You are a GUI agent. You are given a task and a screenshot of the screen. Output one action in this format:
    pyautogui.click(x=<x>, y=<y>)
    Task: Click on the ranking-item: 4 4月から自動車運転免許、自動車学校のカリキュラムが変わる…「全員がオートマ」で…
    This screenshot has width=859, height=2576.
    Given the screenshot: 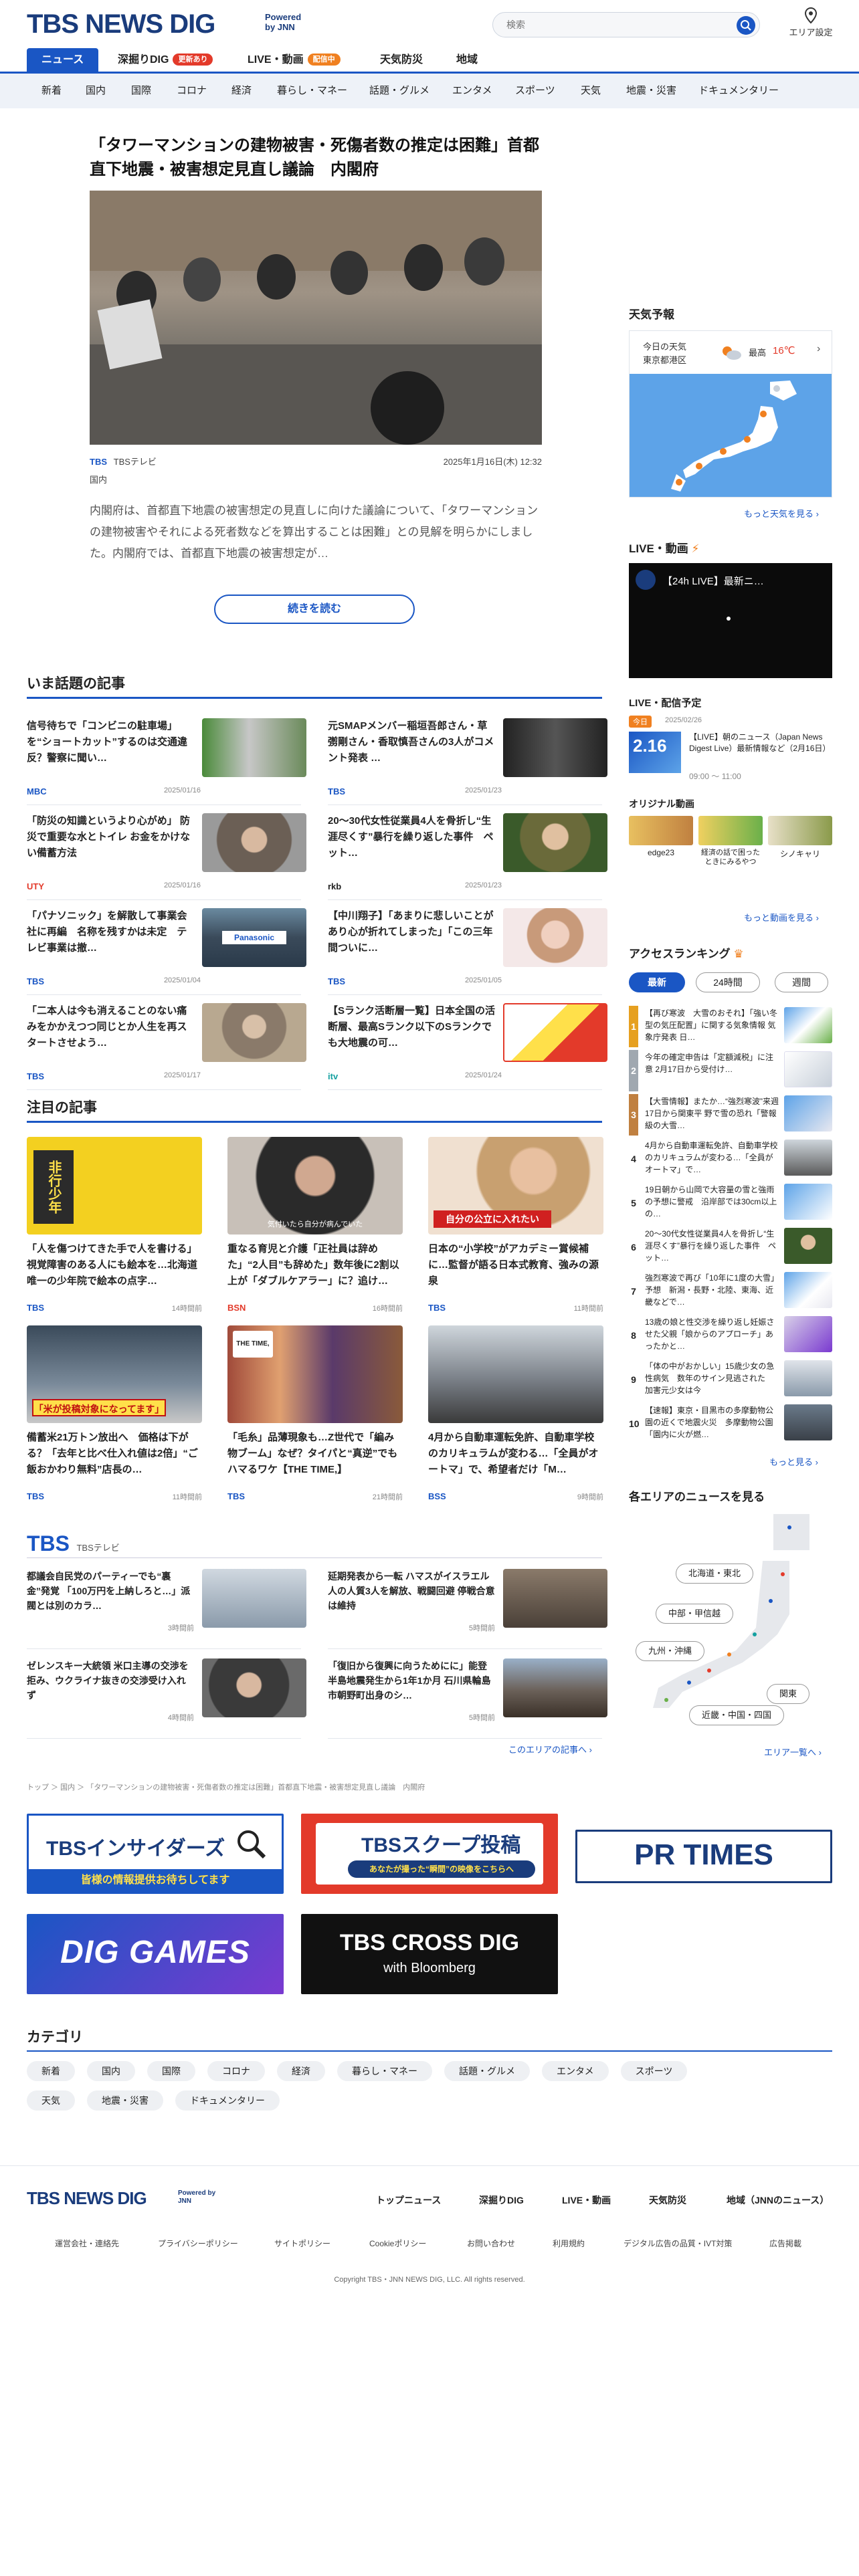 What is the action you would take?
    pyautogui.click(x=730, y=1159)
    